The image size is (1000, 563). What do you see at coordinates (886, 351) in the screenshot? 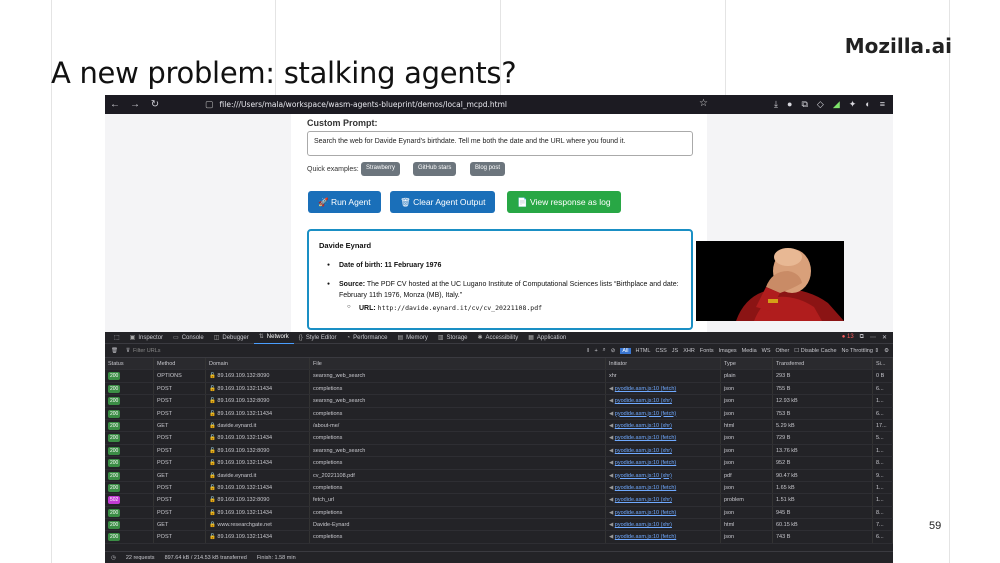
I see `settings-gear-icon: ⚙` at bounding box center [886, 351].